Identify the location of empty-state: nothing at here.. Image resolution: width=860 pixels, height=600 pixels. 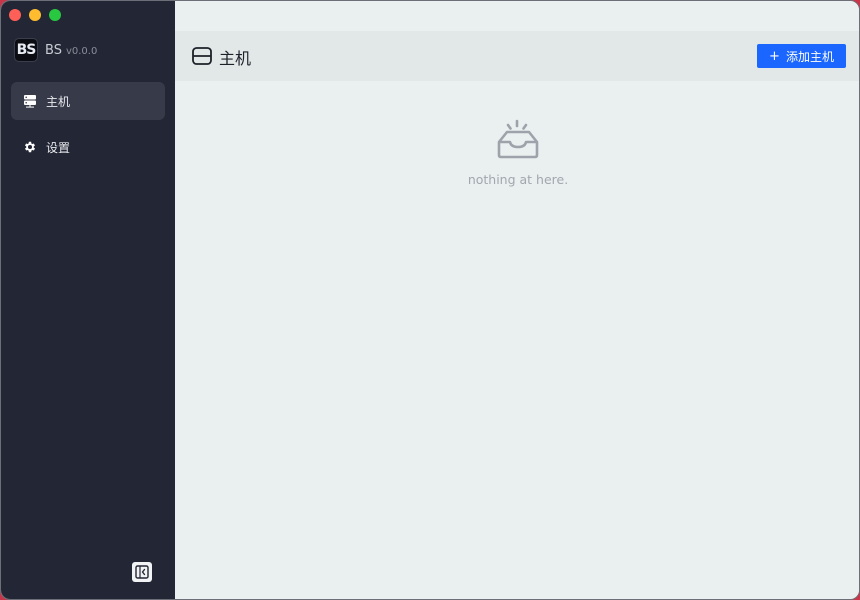
(517, 153).